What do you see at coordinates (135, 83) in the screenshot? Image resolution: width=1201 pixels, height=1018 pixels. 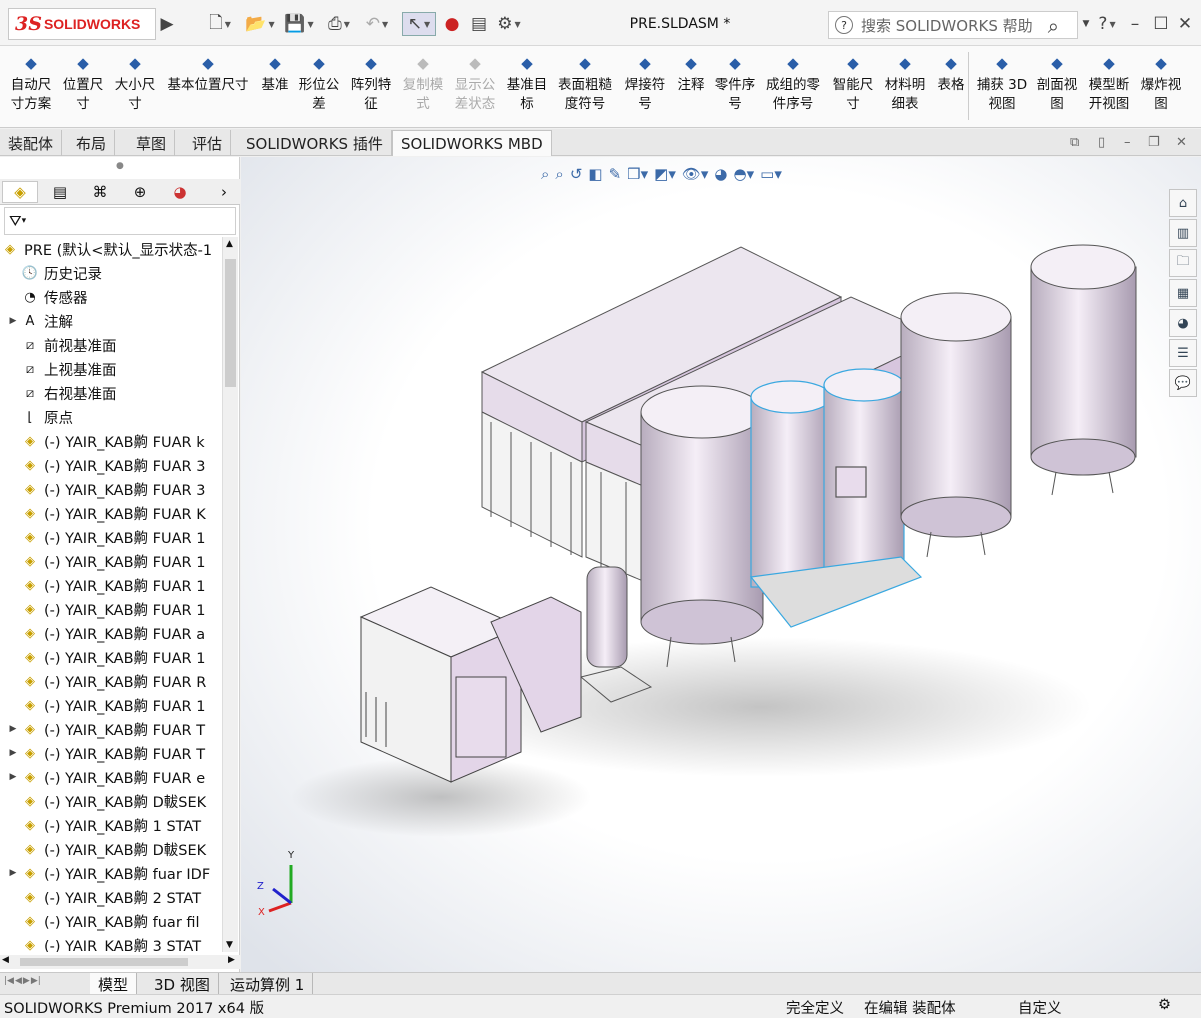 I see `ribbon-size-dimension-button: ◆ 大小尺 寸` at bounding box center [135, 83].